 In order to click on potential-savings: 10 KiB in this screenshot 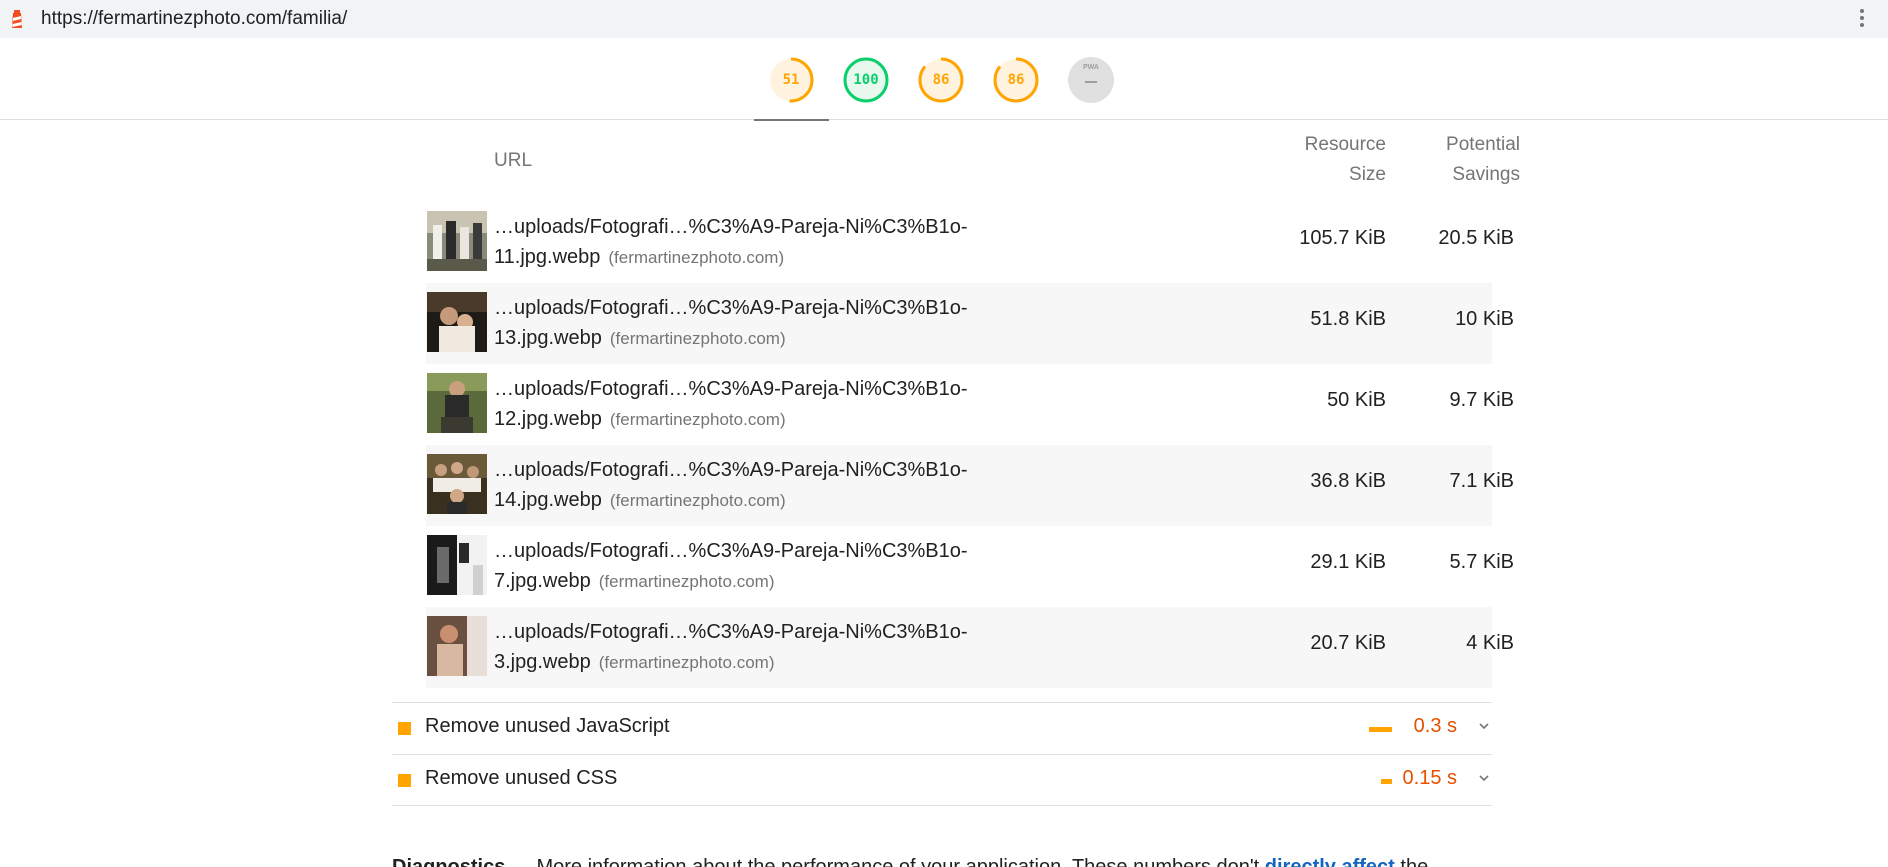, I will do `click(1484, 319)`.